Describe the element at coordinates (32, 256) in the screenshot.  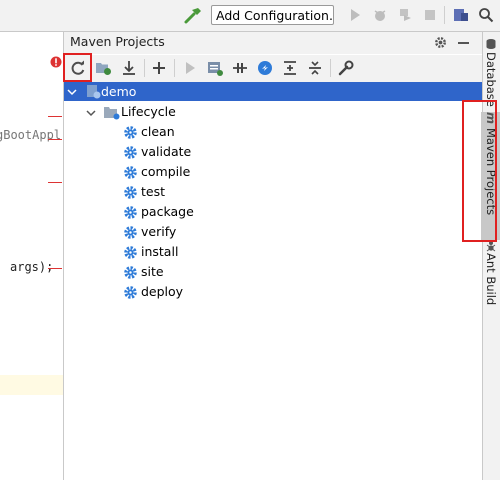
I see `code-editor: gBootAppl args);` at that location.